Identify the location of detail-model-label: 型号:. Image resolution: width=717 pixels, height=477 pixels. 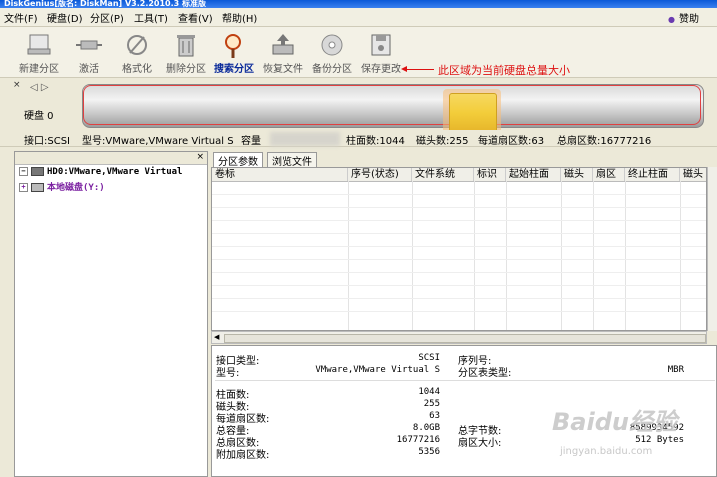
(228, 373).